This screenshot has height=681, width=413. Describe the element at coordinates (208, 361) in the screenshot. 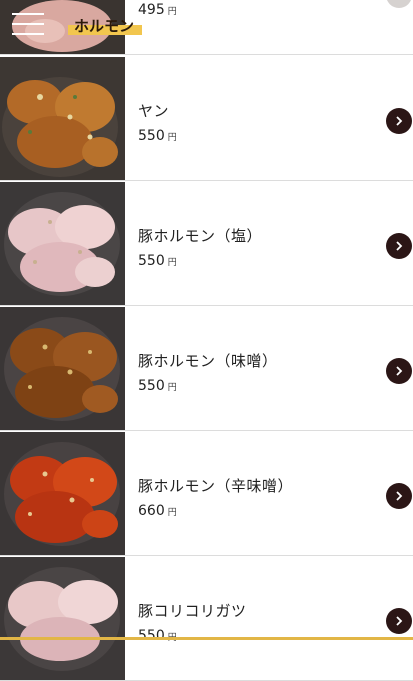

I see `item-name: 豚ホルモン（味噌）` at that location.